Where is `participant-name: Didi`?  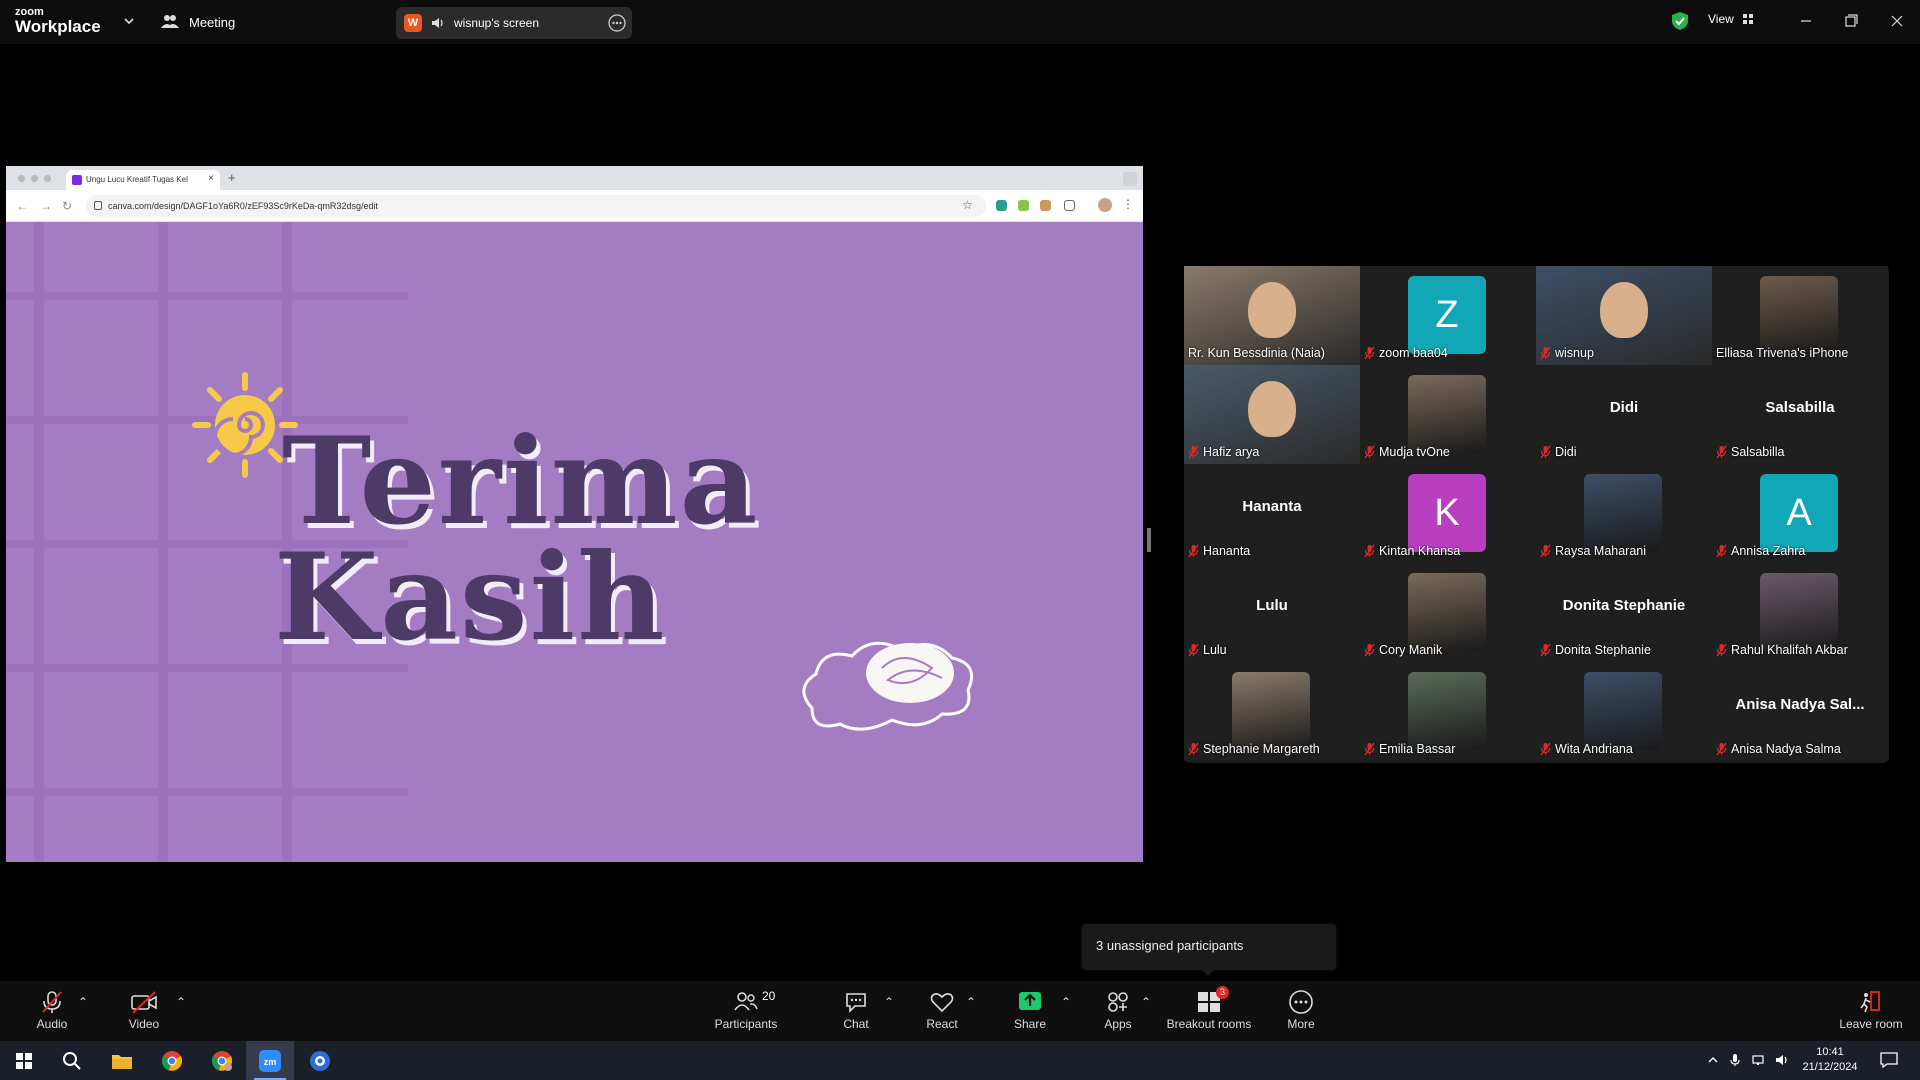
participant-name: Didi is located at coordinates (1566, 452).